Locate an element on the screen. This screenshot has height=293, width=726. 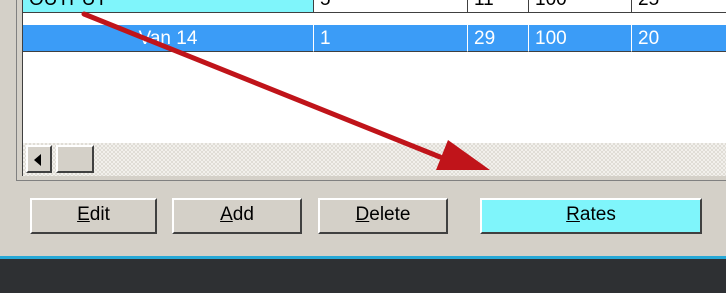
edit-accel: E is located at coordinates (83, 214).